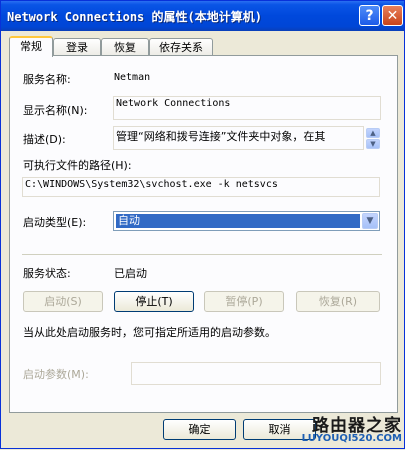  I want to click on help-button: ?, so click(369, 15).